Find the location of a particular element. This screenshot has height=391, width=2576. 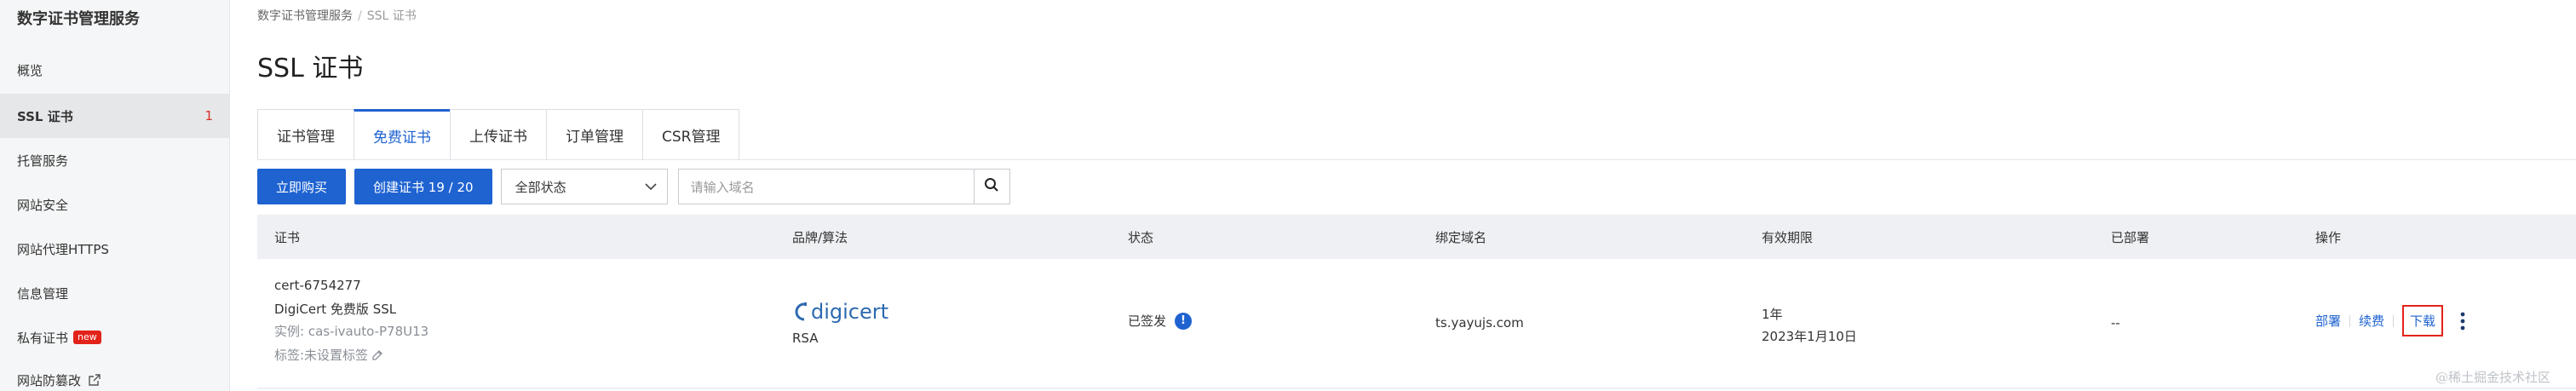

sidebar-item-overview: 概览 is located at coordinates (115, 70).